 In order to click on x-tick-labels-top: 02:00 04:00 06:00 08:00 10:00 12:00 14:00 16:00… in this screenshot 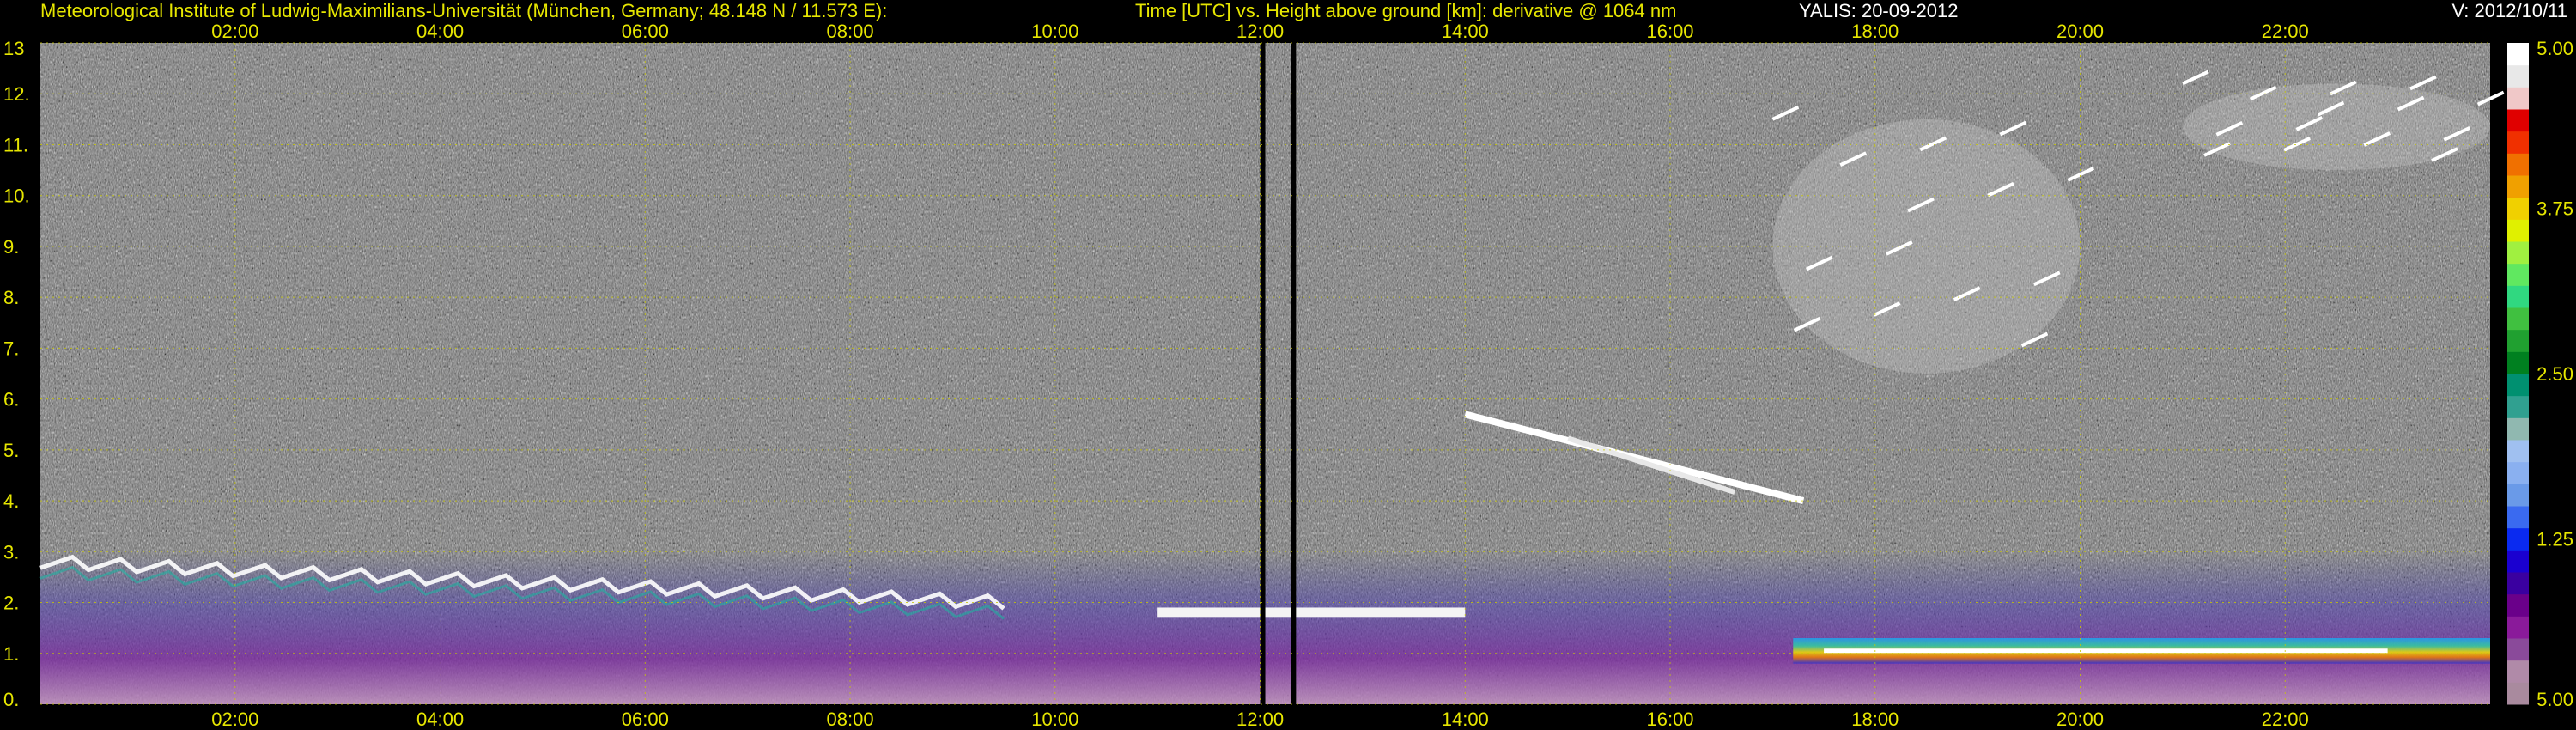, I will do `click(1260, 31)`.